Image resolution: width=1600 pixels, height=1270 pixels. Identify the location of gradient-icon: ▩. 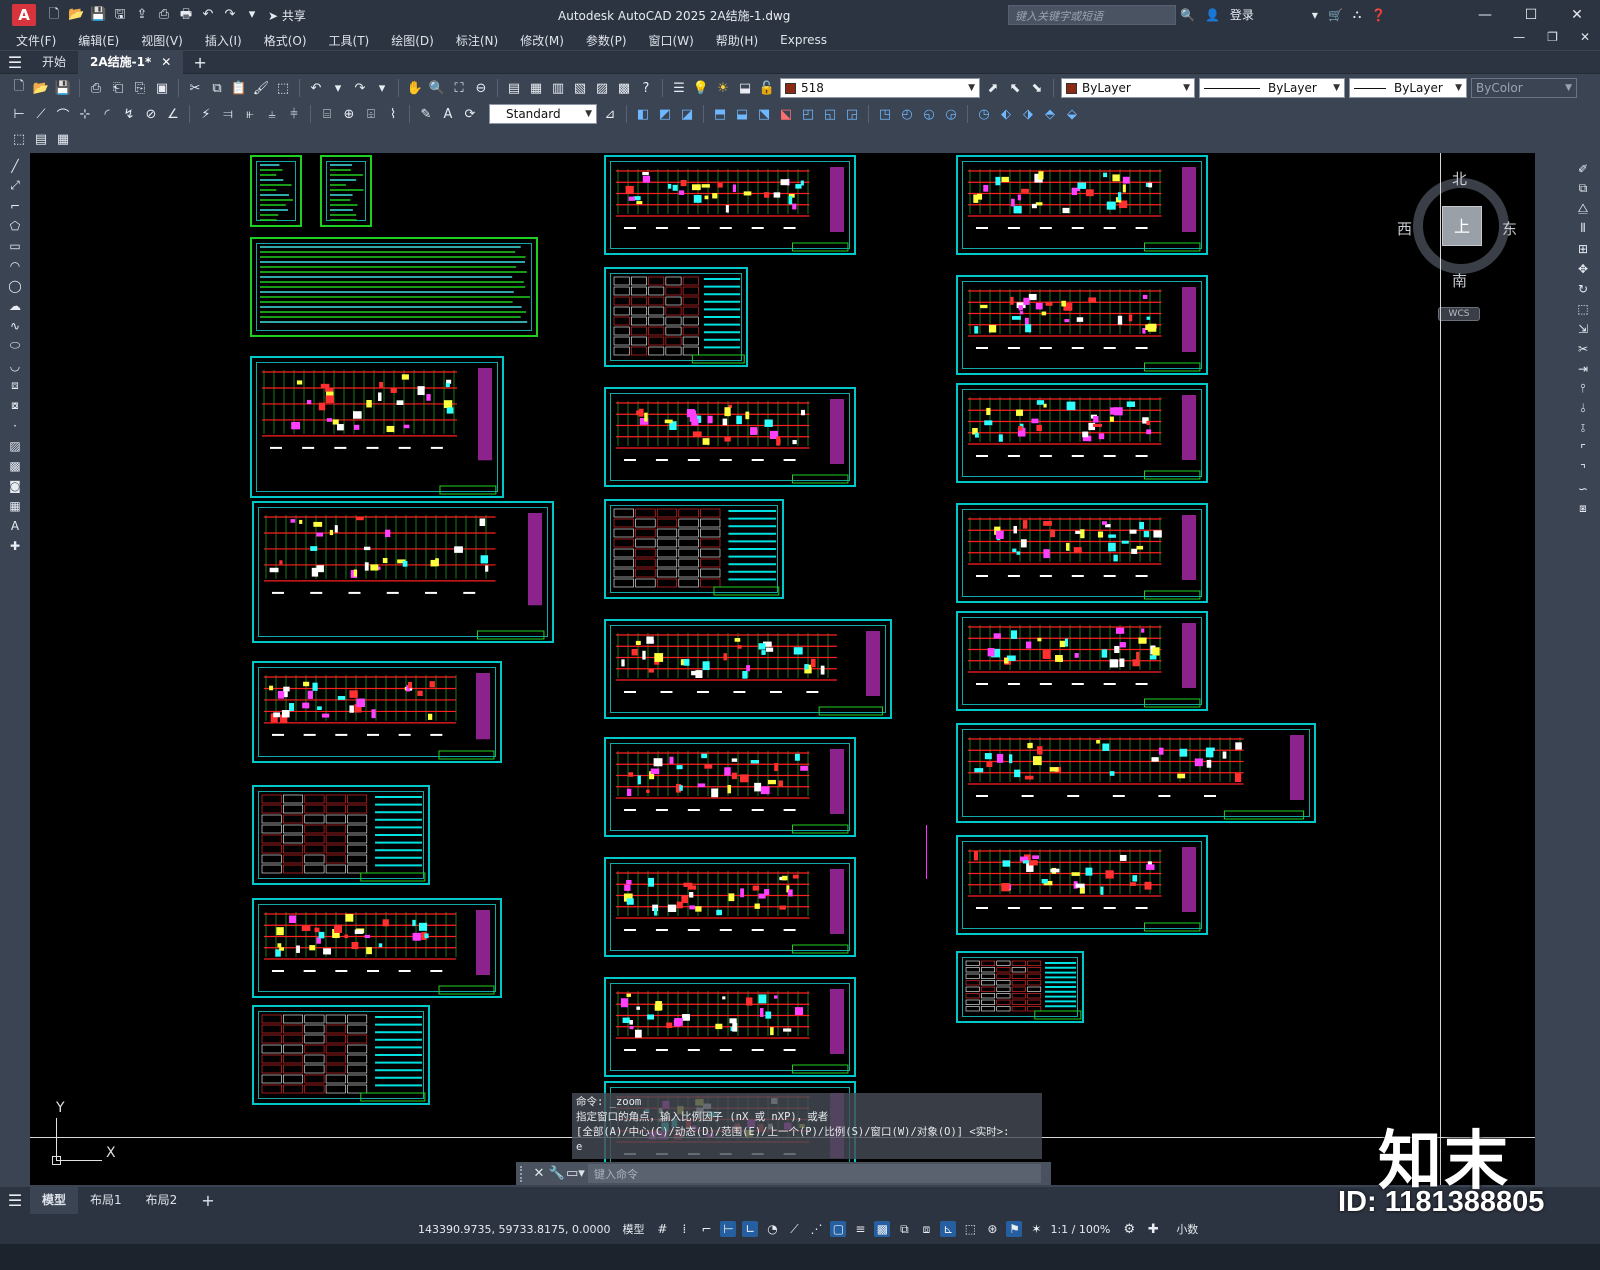
(15, 465).